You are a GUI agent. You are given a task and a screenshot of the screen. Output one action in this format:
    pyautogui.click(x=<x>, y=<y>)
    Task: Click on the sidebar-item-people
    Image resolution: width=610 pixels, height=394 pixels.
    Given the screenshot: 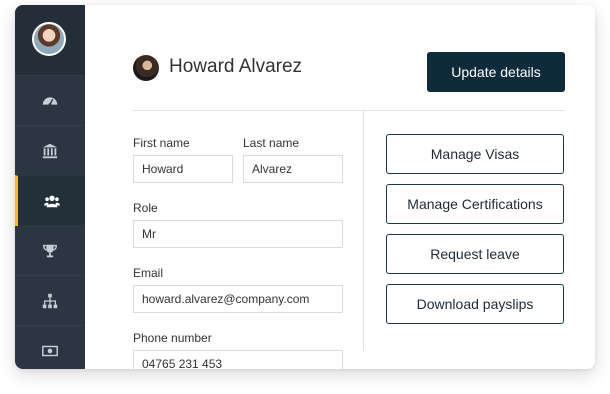 What is the action you would take?
    pyautogui.click(x=50, y=200)
    